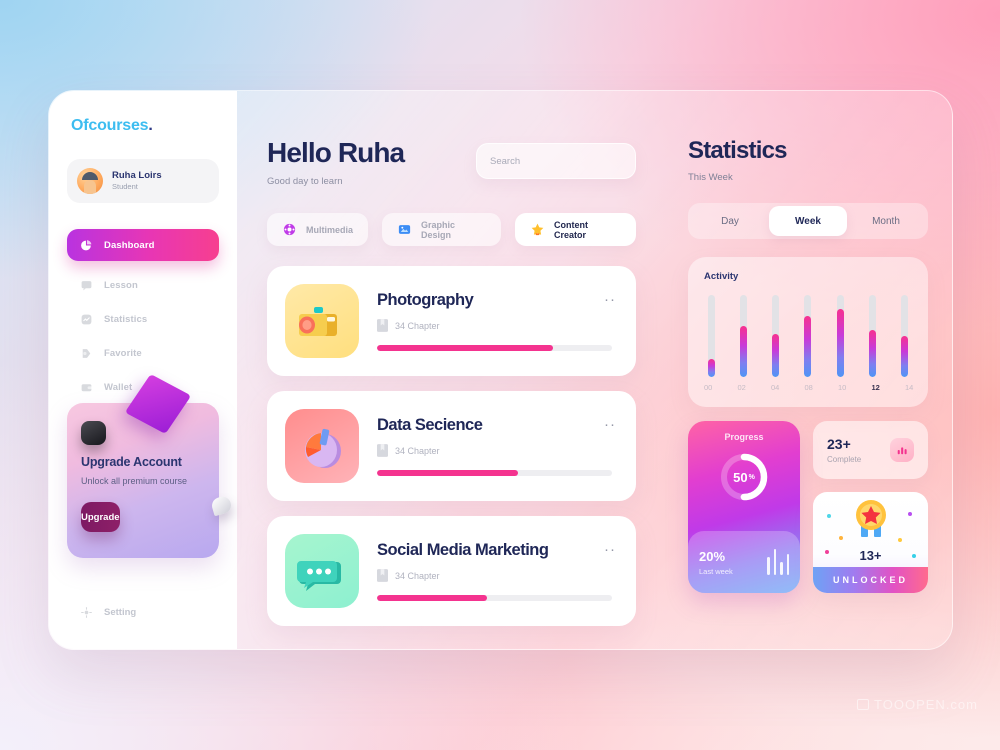  I want to click on page-subtitle: Good day to learn, so click(305, 181).